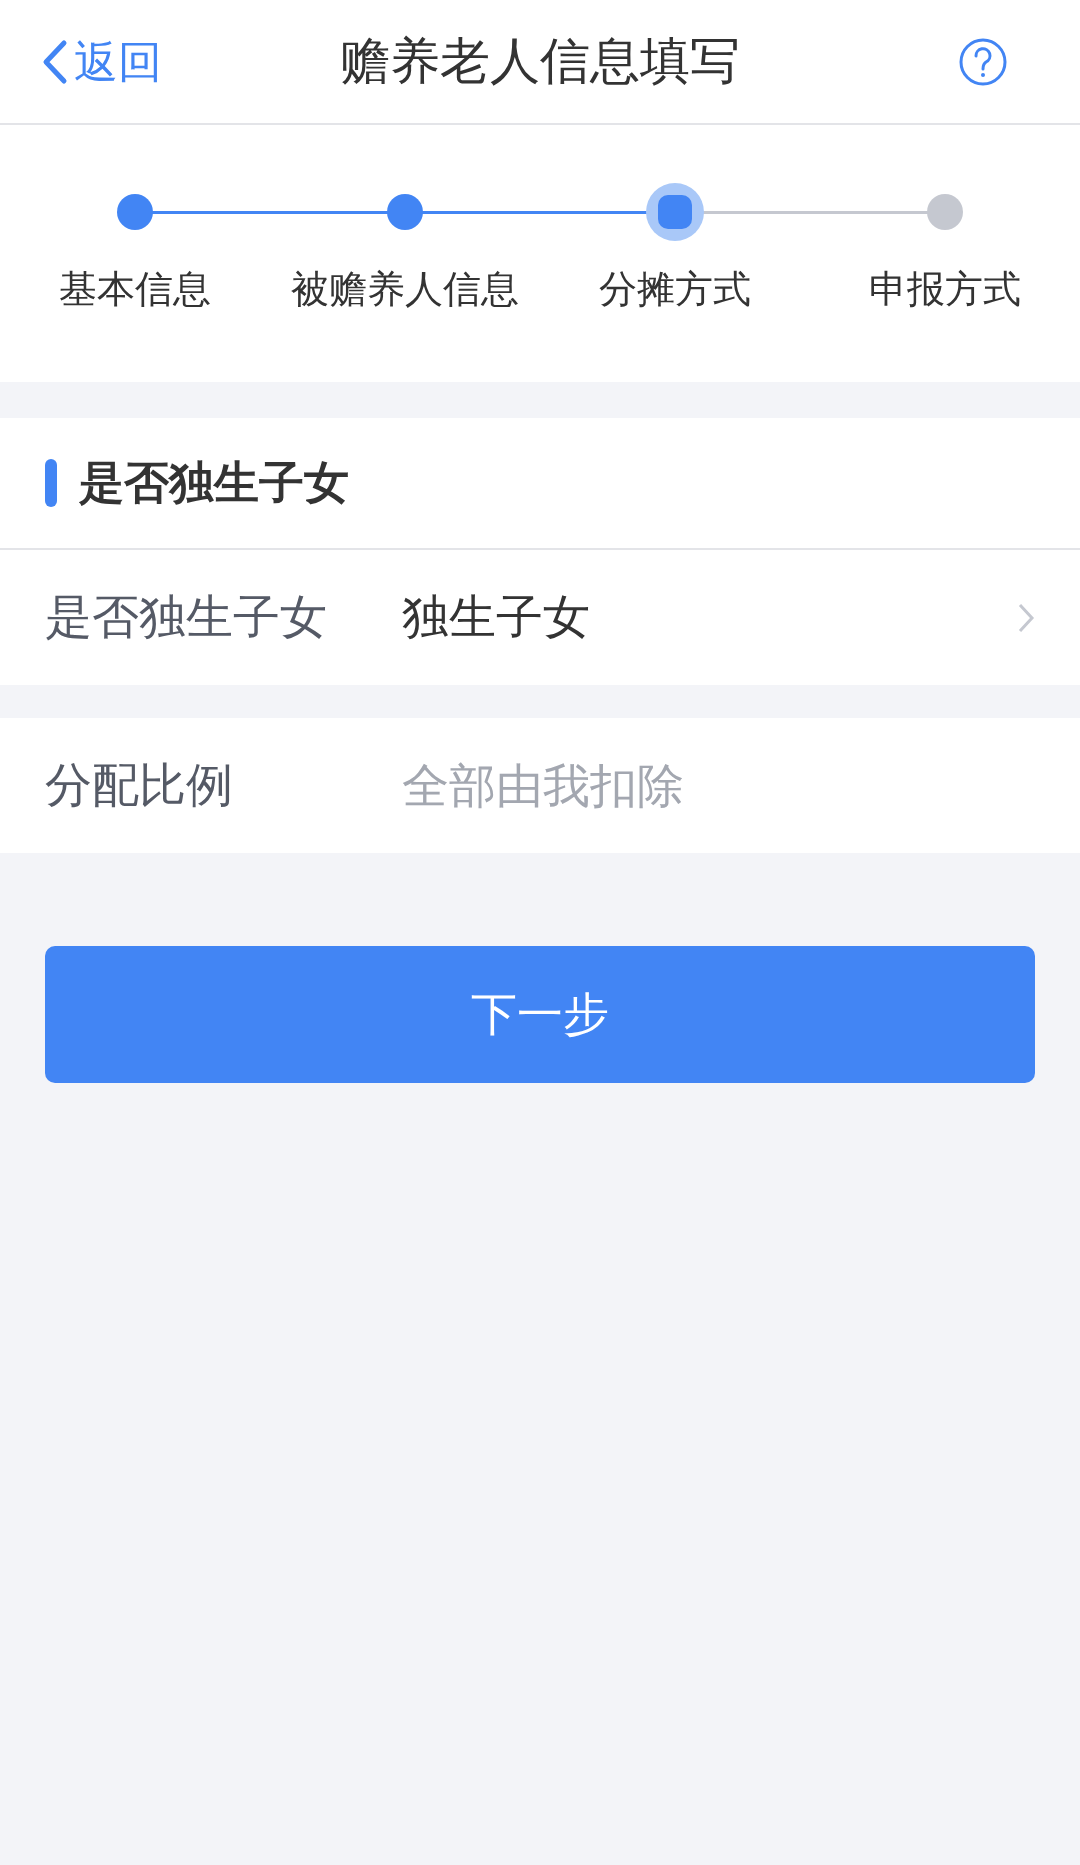 Image resolution: width=1080 pixels, height=1865 pixels. I want to click on step-label: 分摊方式, so click(675, 289).